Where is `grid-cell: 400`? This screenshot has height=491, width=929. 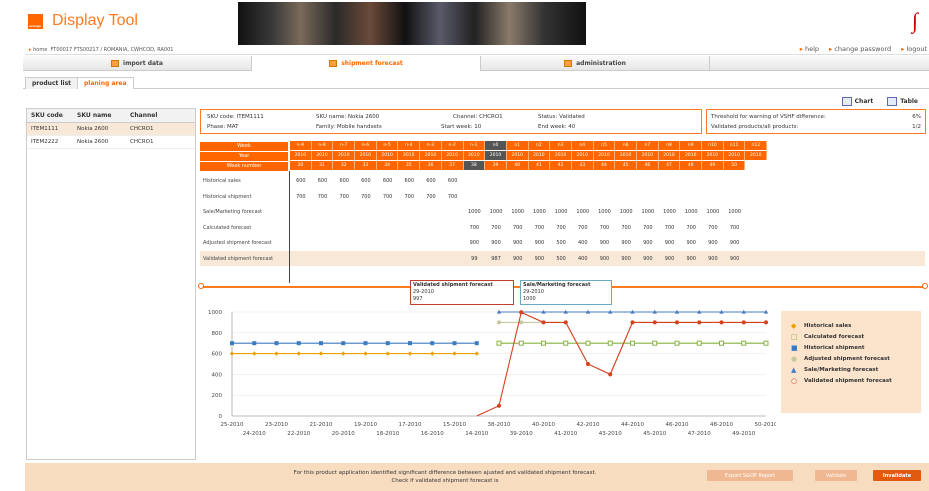
grid-cell: 400 is located at coordinates (583, 259).